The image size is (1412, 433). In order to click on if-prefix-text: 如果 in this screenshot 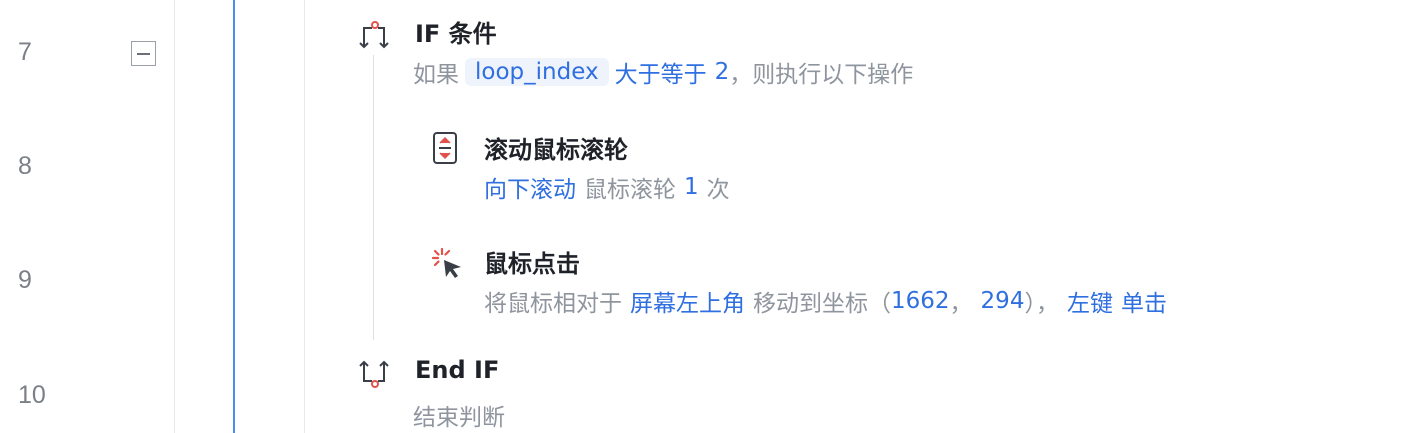, I will do `click(436, 75)`.